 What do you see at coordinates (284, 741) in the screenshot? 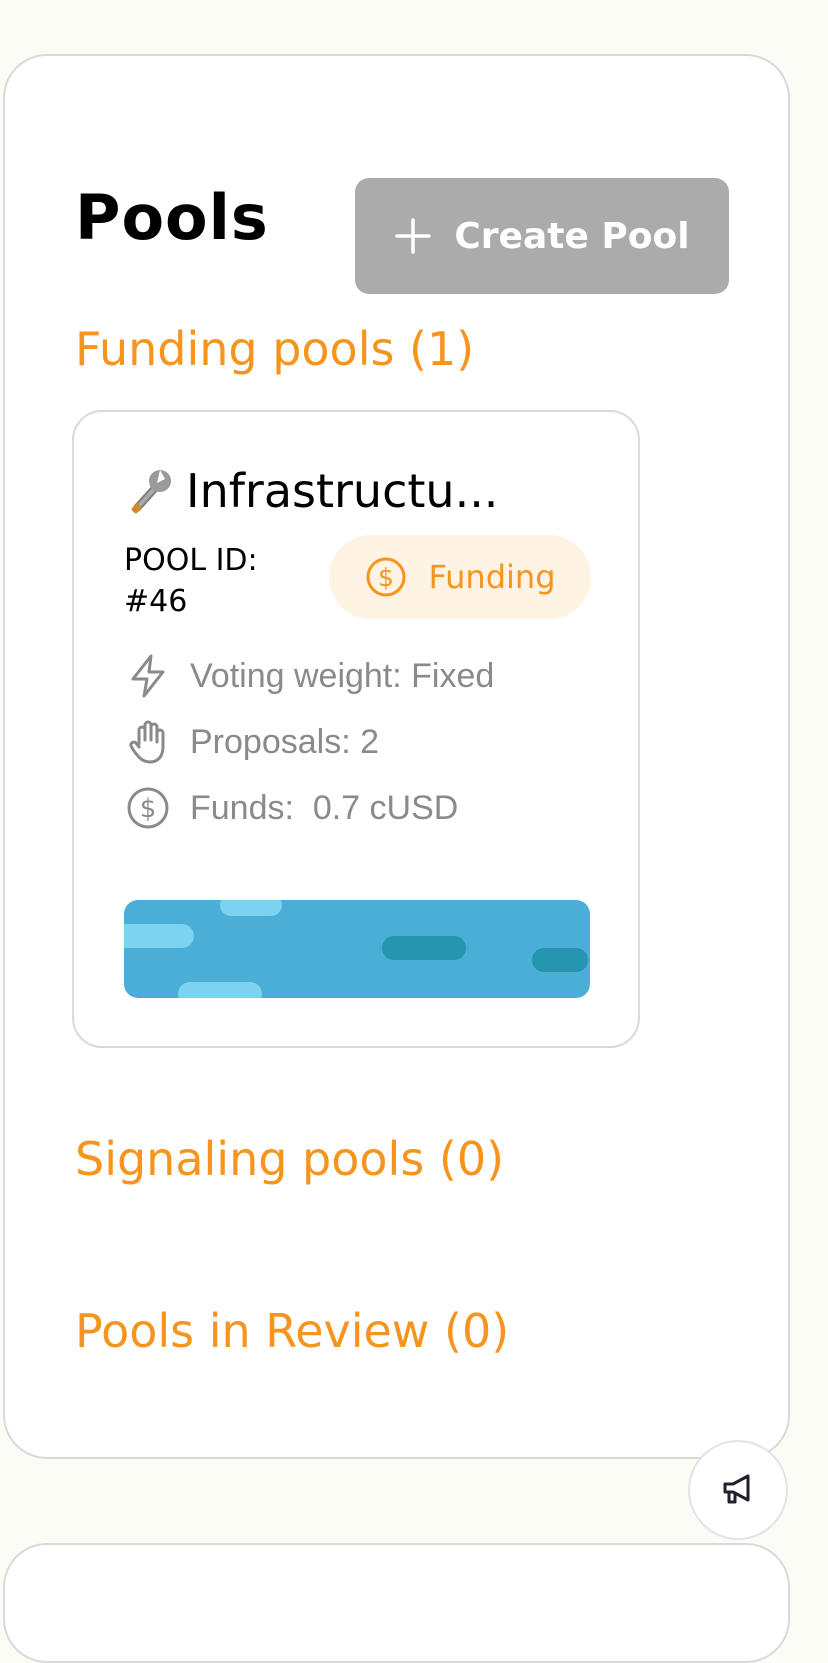
I see `proposals-text: Proposals: 2` at bounding box center [284, 741].